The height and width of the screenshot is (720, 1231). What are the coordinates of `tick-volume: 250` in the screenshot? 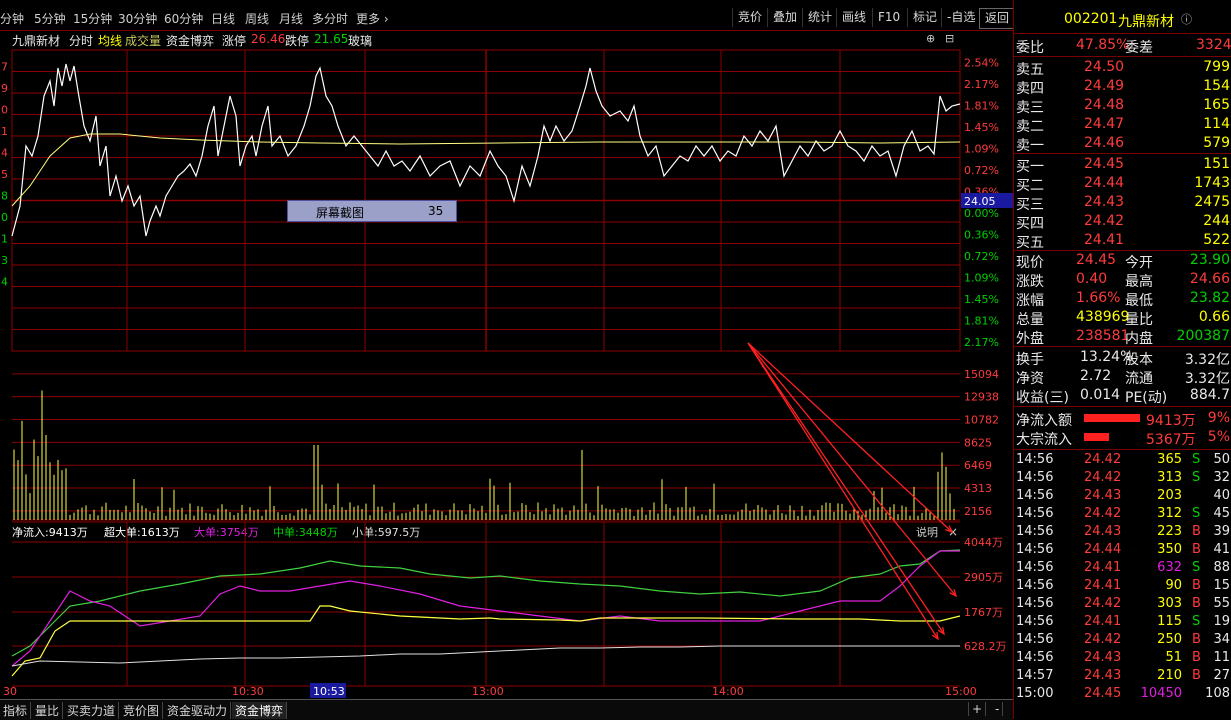 It's located at (1169, 639).